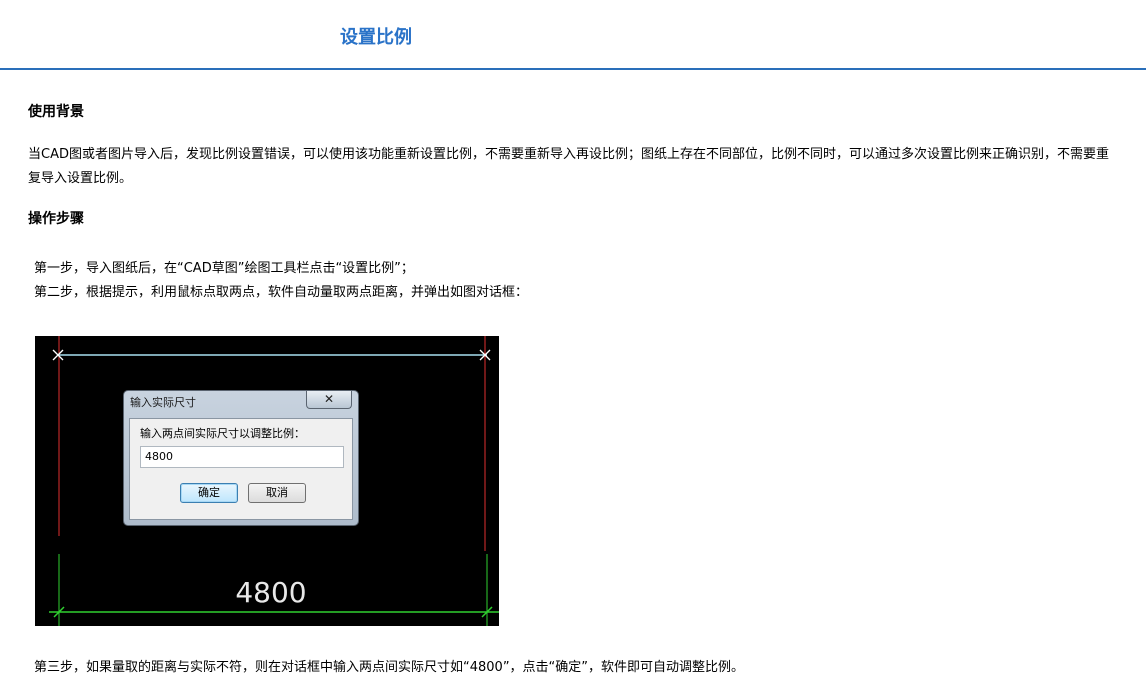 This screenshot has width=1146, height=684. I want to click on section-heading-steps: 操作步骤, so click(56, 219).